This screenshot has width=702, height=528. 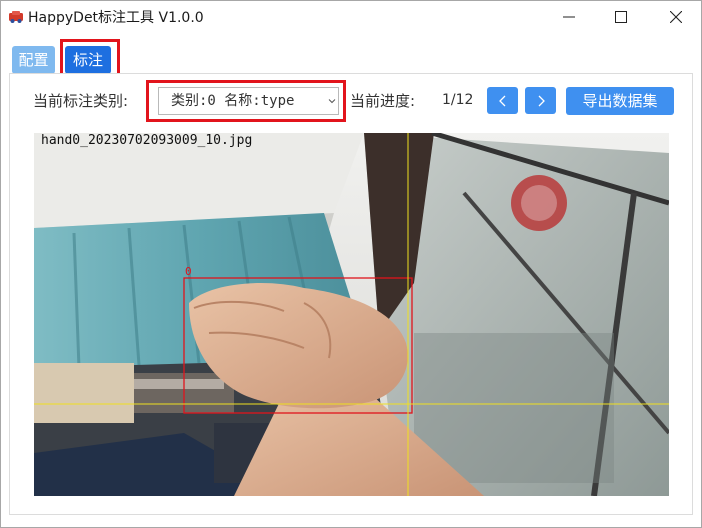 What do you see at coordinates (147, 140) in the screenshot?
I see `image-filename: hand0_20230702093009_10.jpg` at bounding box center [147, 140].